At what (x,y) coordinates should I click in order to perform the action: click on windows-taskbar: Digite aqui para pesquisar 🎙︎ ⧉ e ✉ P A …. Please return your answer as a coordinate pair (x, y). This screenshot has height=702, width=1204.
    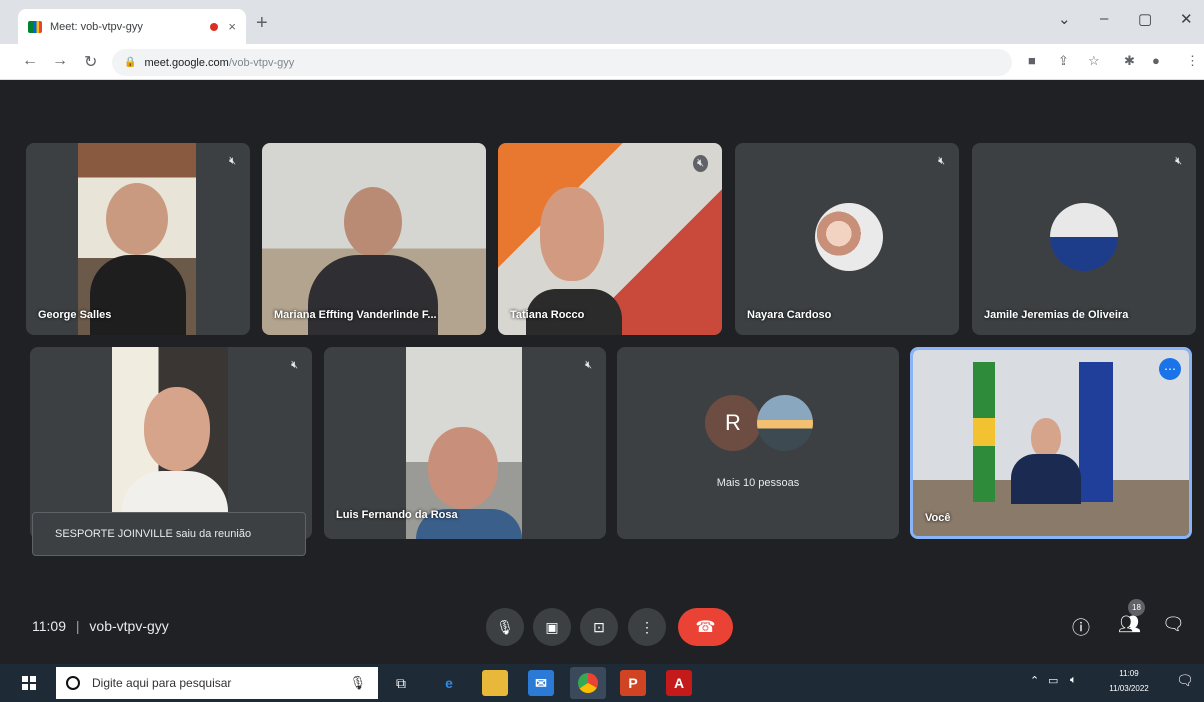
    Looking at the image, I should click on (602, 683).